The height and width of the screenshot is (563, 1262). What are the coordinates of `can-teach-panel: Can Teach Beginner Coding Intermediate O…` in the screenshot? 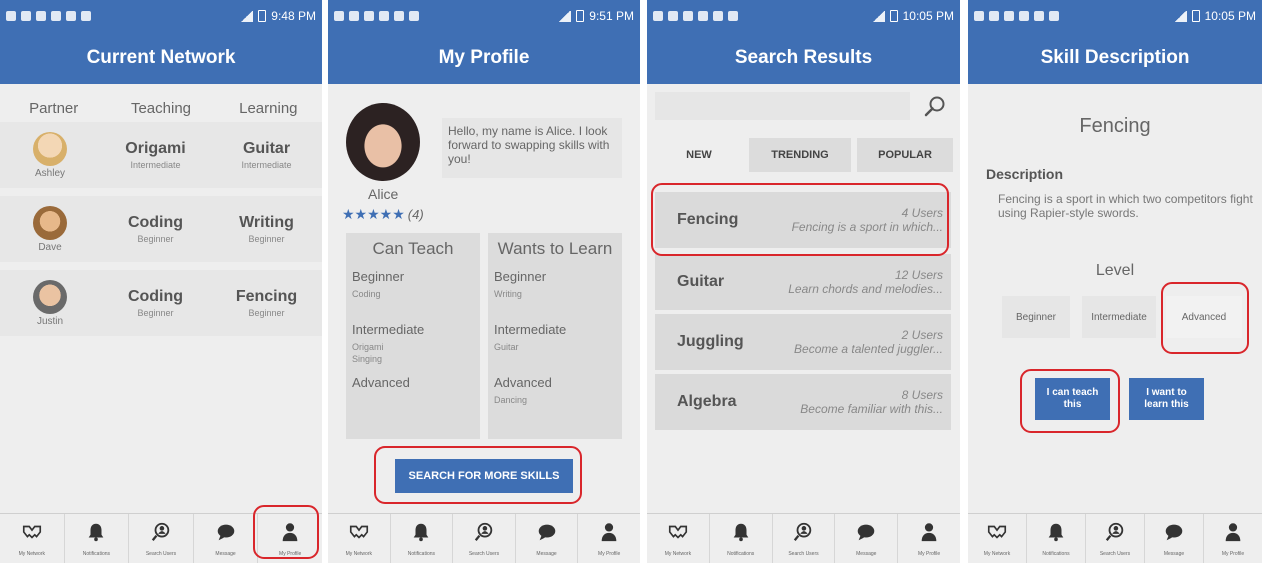 It's located at (413, 336).